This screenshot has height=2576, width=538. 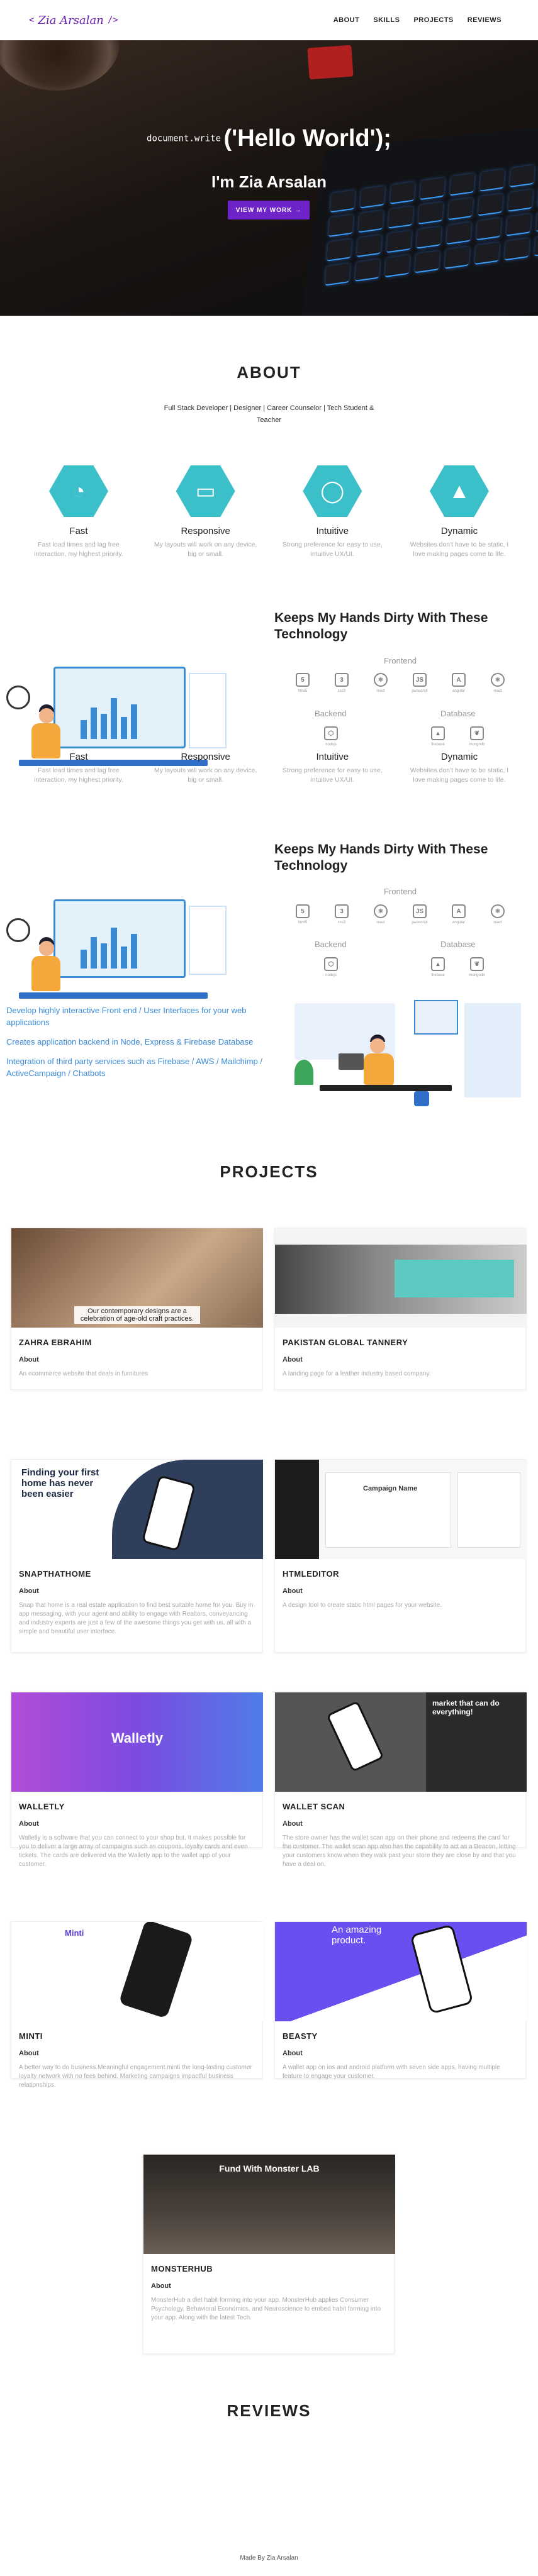 I want to click on devices-icon: ▭, so click(x=205, y=491).